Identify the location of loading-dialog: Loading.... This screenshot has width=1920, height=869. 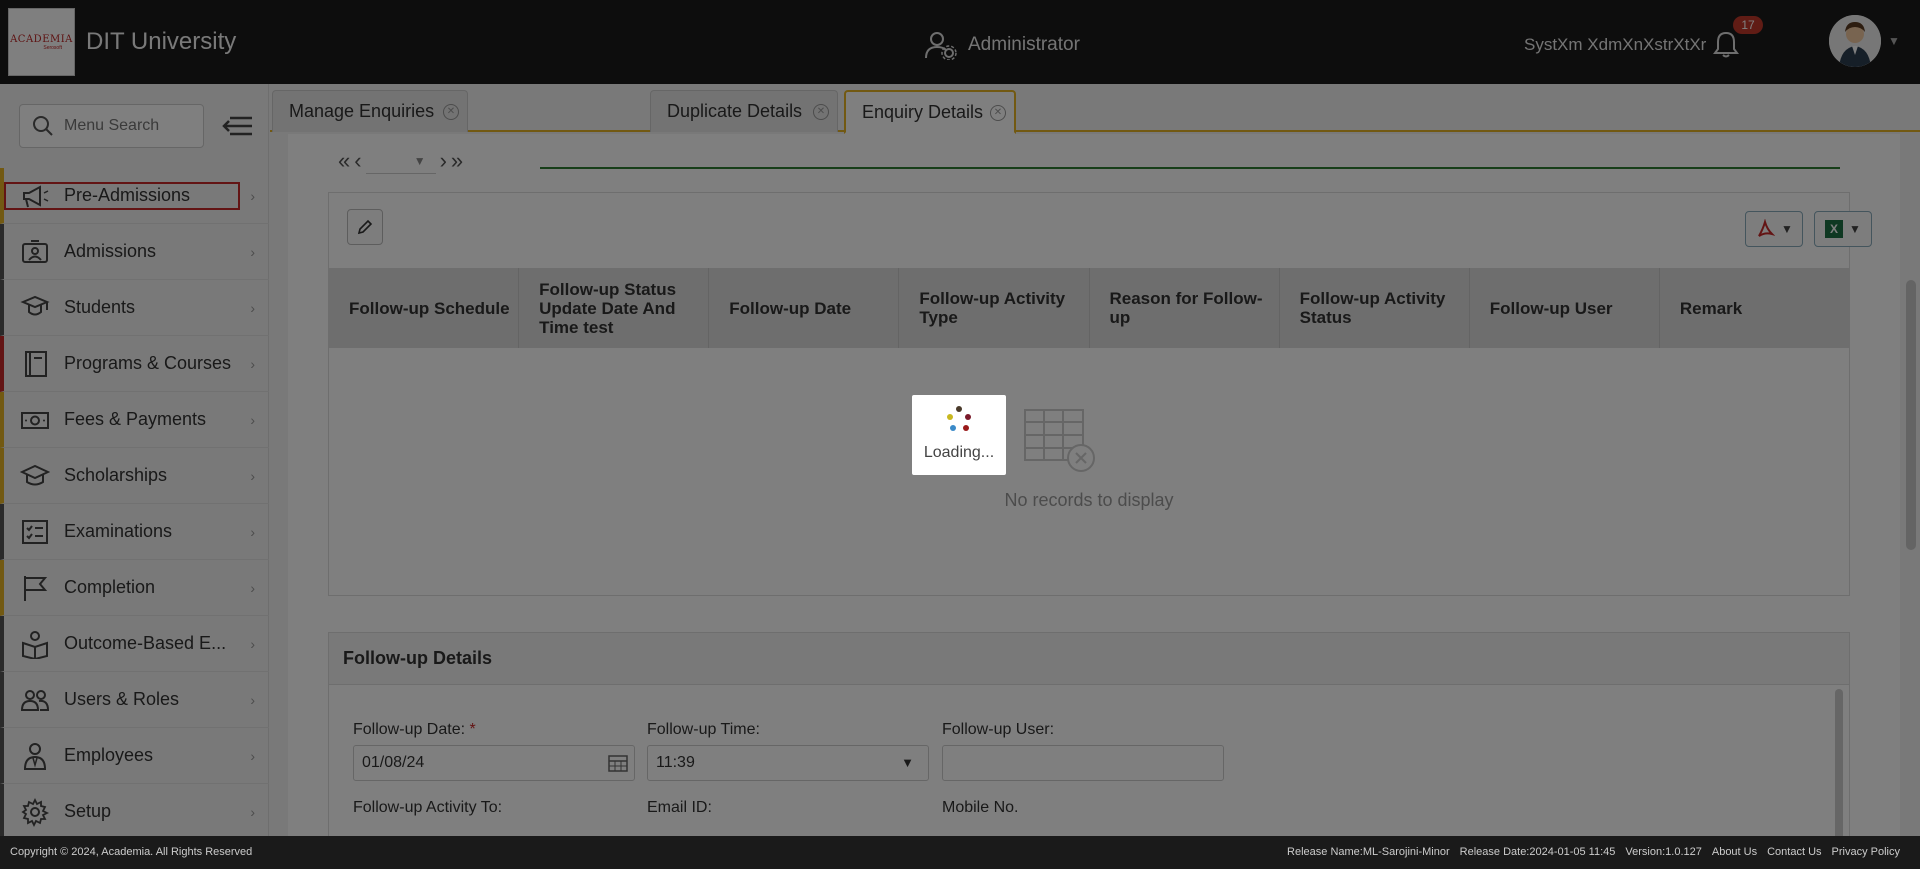
(959, 435).